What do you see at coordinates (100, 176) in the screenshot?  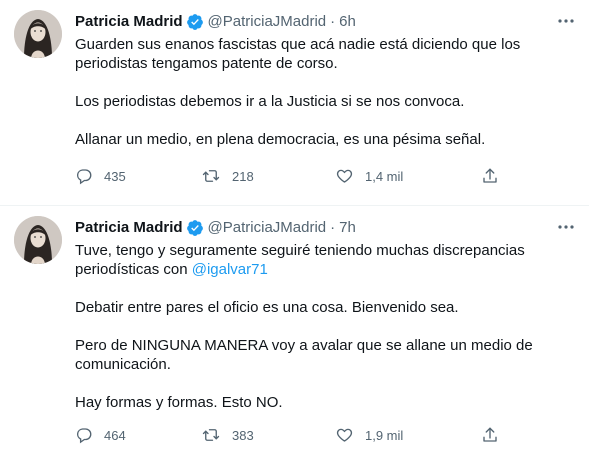 I see `reply-button: 435` at bounding box center [100, 176].